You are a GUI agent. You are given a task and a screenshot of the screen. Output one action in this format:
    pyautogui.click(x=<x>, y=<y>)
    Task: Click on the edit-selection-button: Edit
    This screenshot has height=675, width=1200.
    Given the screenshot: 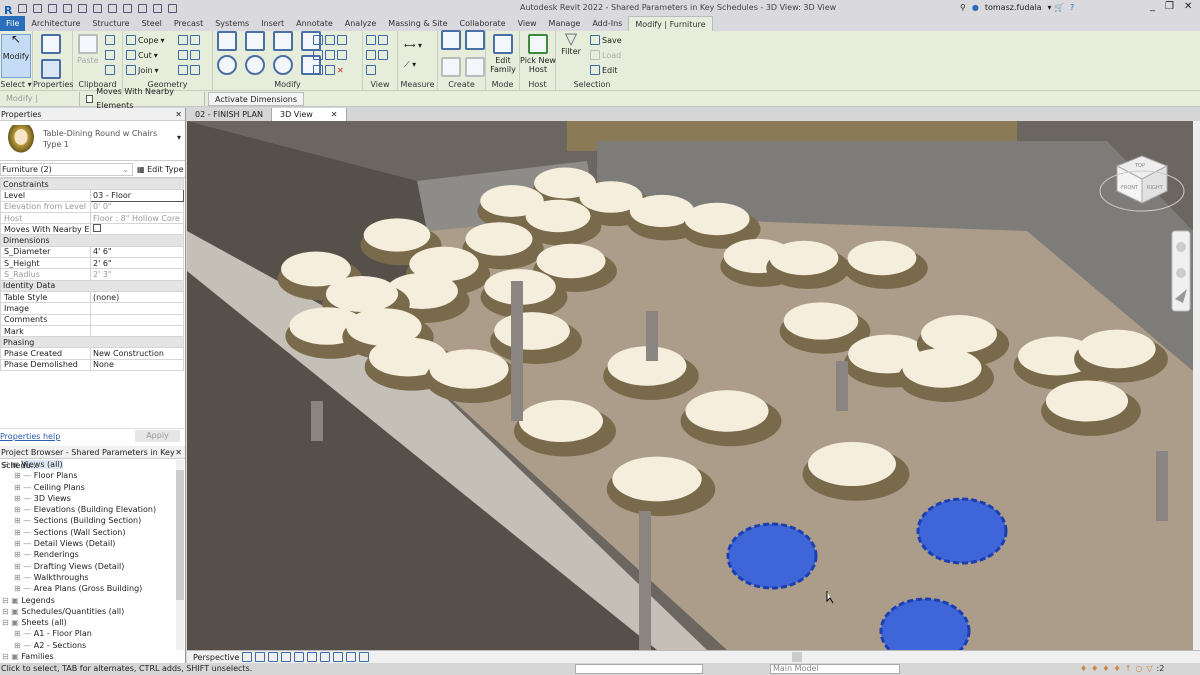 What is the action you would take?
    pyautogui.click(x=604, y=70)
    